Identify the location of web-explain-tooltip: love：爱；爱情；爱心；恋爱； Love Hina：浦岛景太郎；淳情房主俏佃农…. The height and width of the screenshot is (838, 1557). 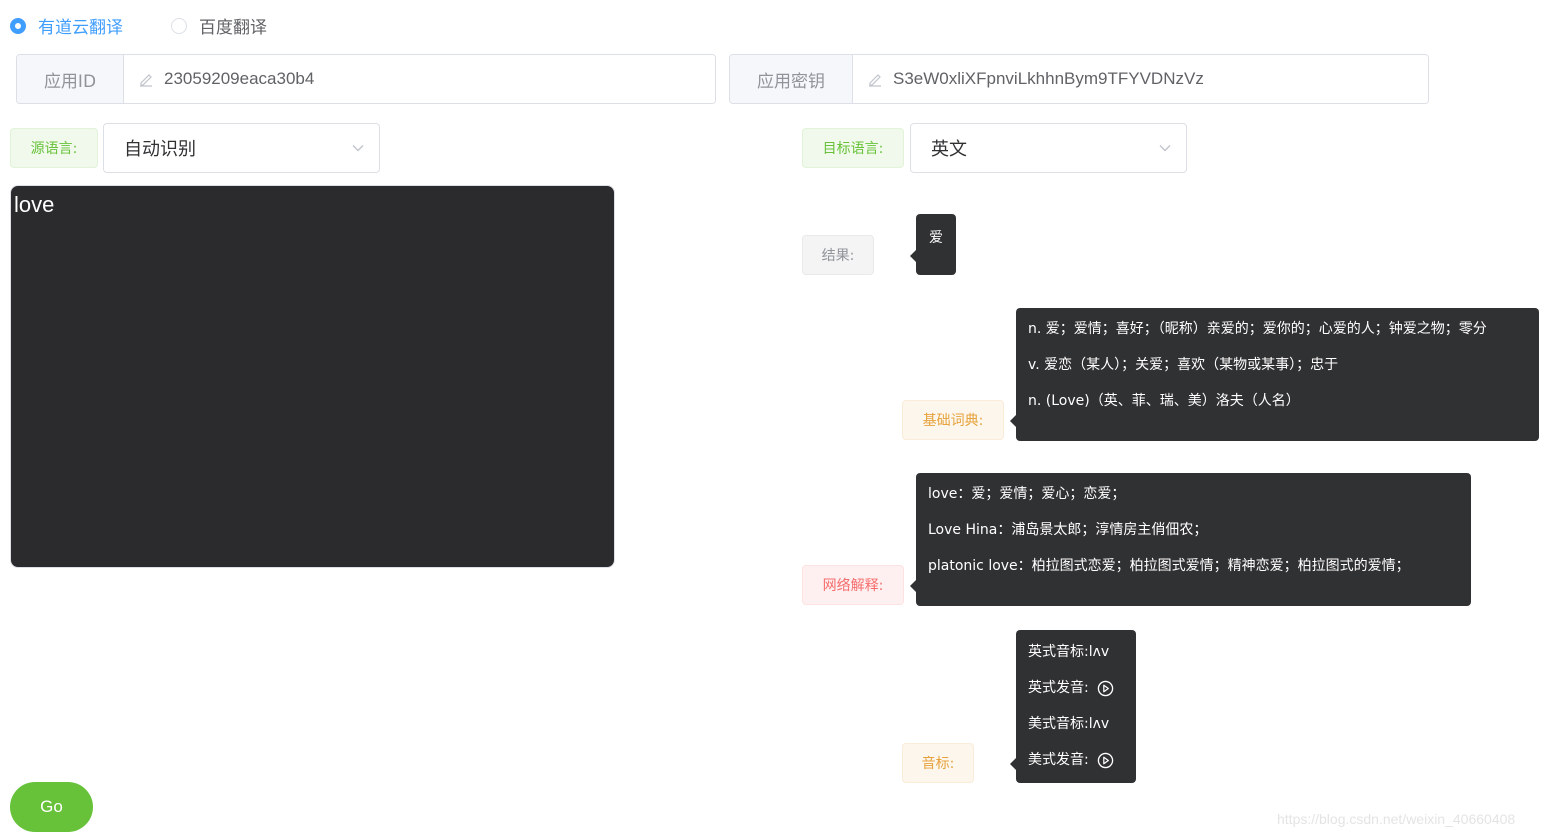
(1190, 539).